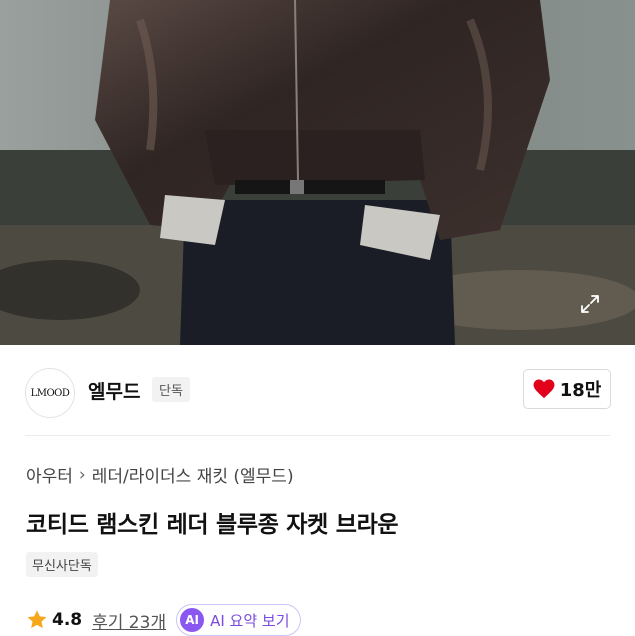 The width and height of the screenshot is (635, 636). I want to click on brand-logo: LMOOD, so click(50, 393).